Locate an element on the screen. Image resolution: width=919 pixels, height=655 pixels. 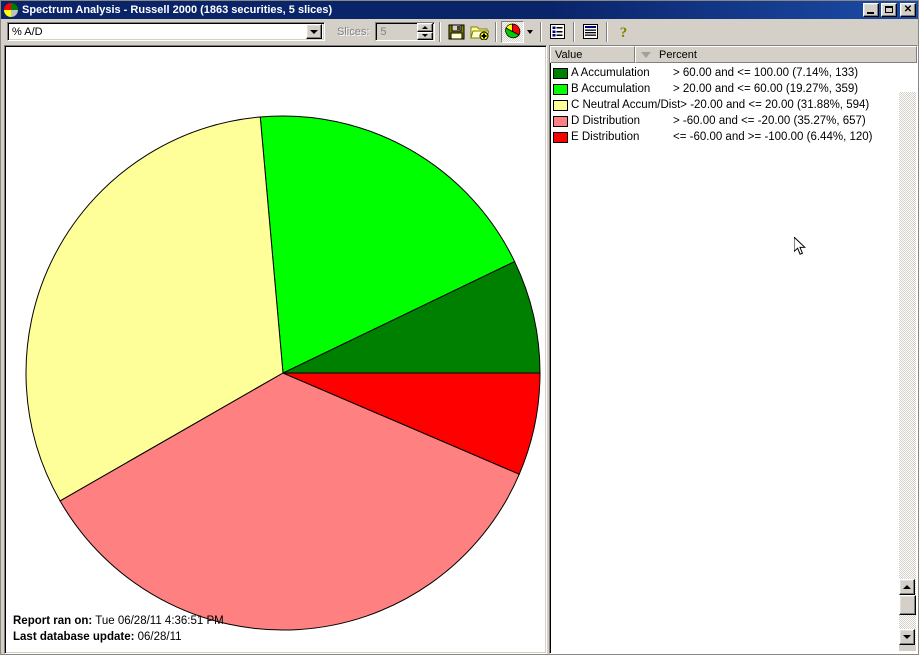
legend-row-label: D Distribution is located at coordinates (606, 121).